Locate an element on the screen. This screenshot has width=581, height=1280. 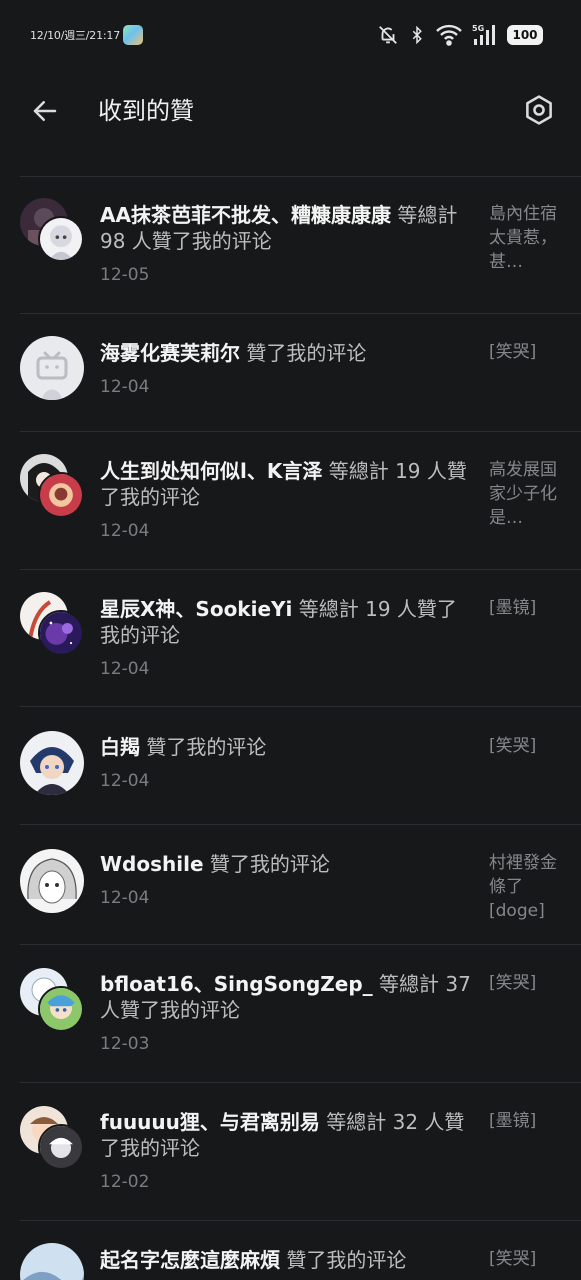
liker-names: AA抹茶芭菲不批发、糟糠康康康 is located at coordinates (245, 215).